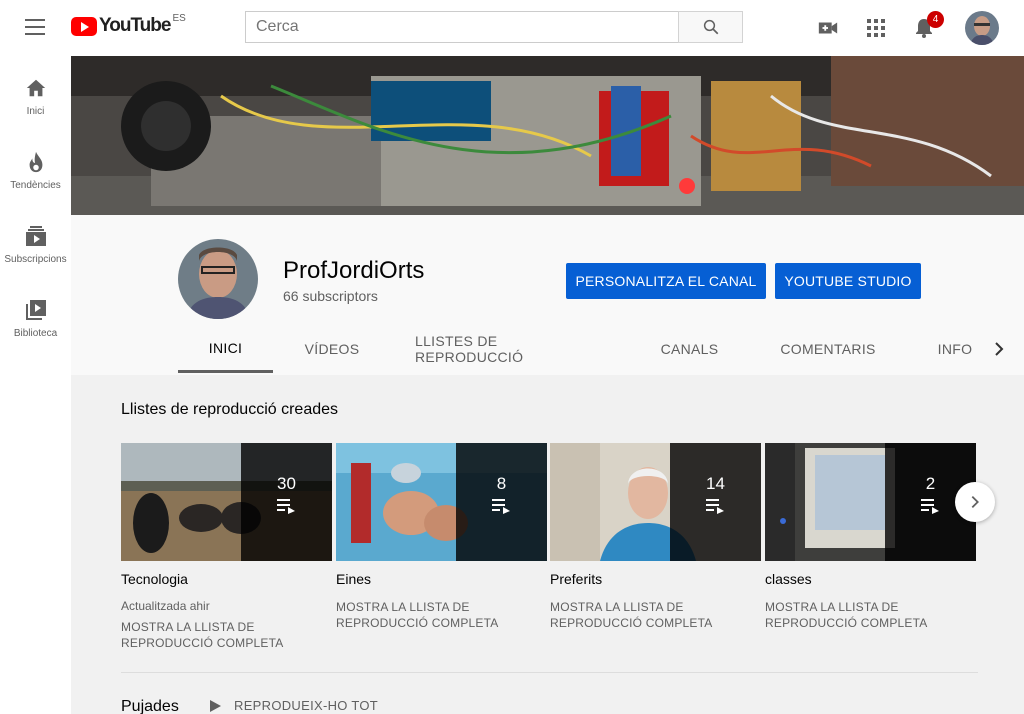  What do you see at coordinates (165, 606) in the screenshot?
I see `playlist-updated: Actualitzada ahir` at bounding box center [165, 606].